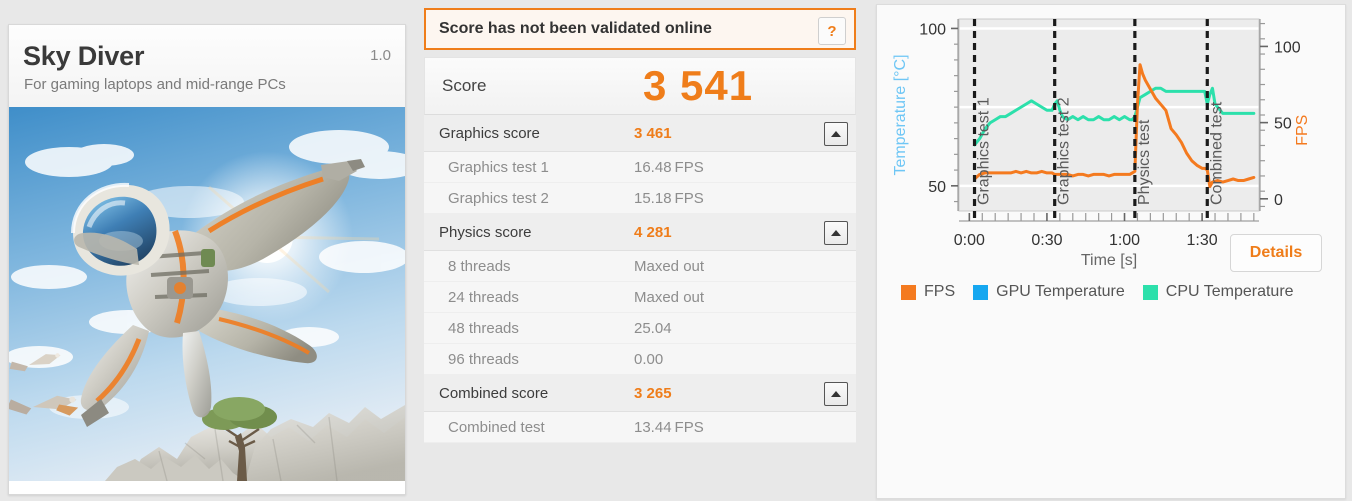 The height and width of the screenshot is (501, 1352). Describe the element at coordinates (932, 29) in the screenshot. I see `left-axis-tick-label: 100` at that location.